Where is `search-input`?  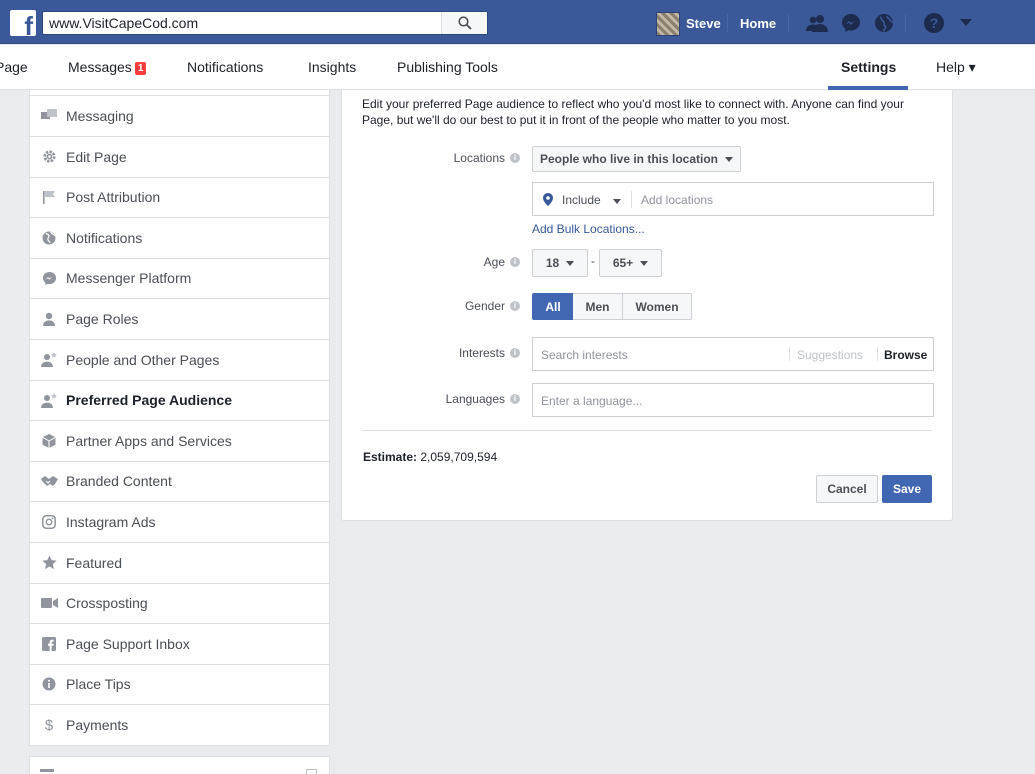 search-input is located at coordinates (243, 23).